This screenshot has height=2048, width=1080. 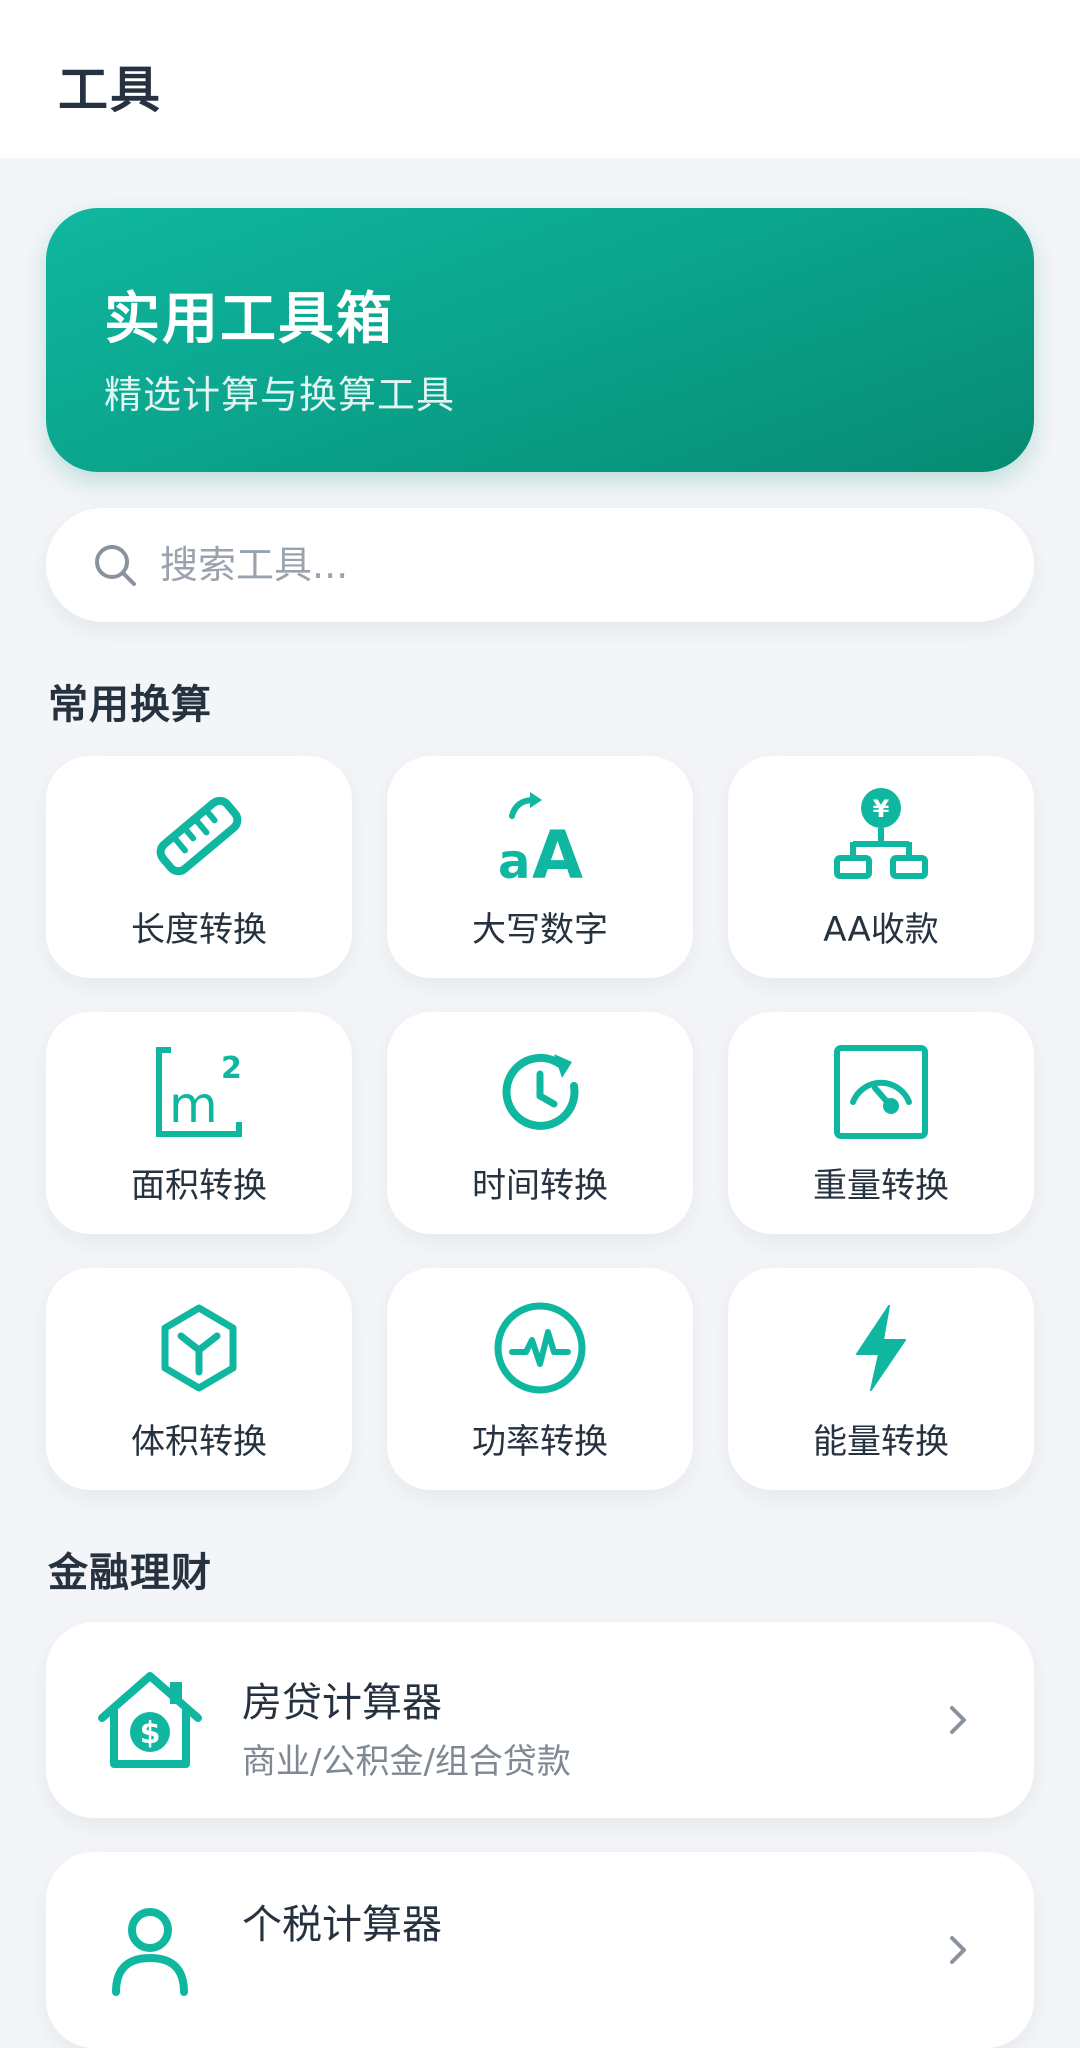 I want to click on tool-area-convert: m 2 面积转换, so click(x=199, y=1123).